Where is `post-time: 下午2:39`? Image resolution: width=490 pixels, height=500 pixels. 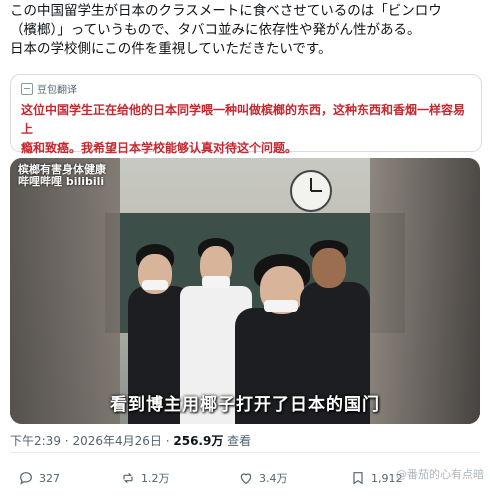
post-time: 下午2:39 is located at coordinates (35, 441).